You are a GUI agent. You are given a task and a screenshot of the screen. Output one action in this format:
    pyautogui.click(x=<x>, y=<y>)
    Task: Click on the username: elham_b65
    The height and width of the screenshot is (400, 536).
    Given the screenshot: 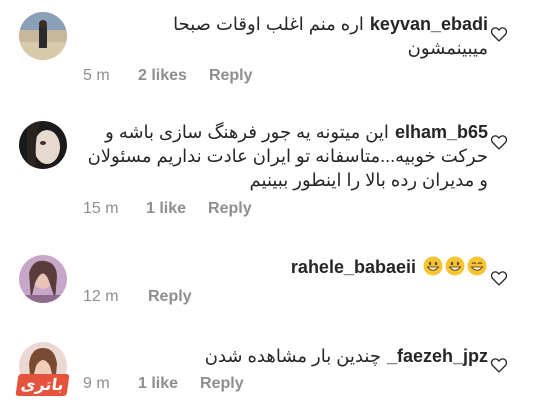 What is the action you would take?
    pyautogui.click(x=441, y=132)
    